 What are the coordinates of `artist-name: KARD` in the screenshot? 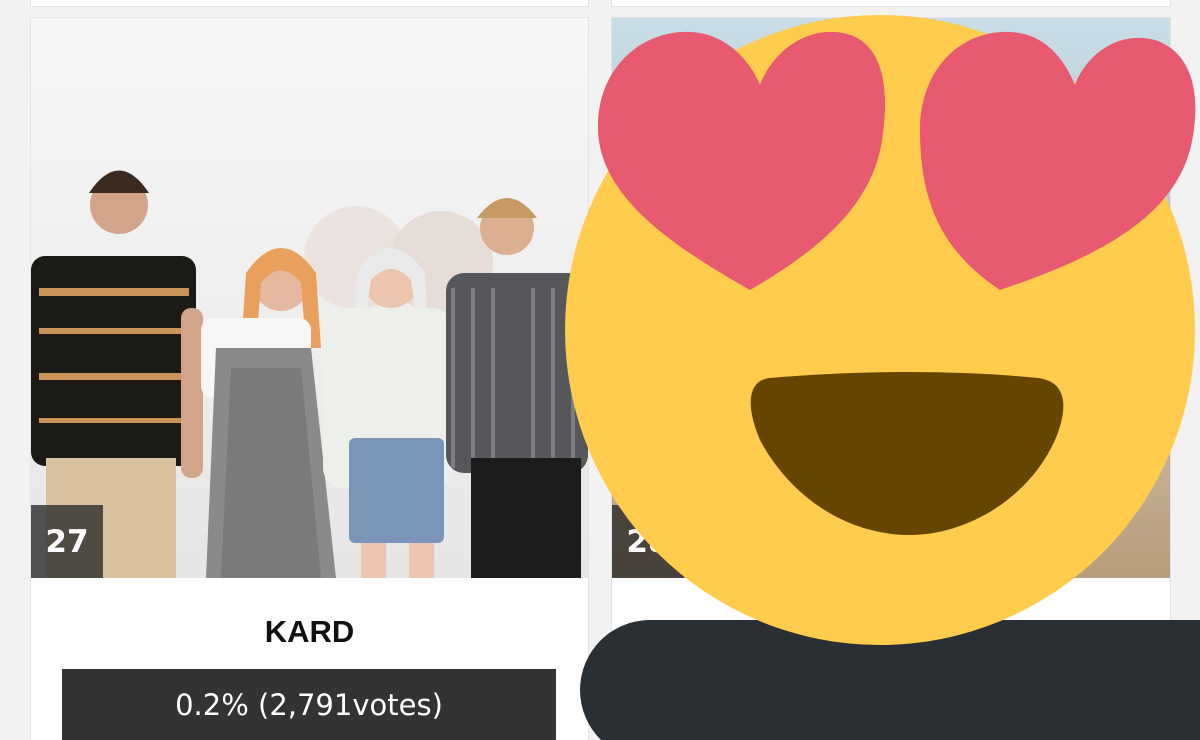 It's located at (309, 631).